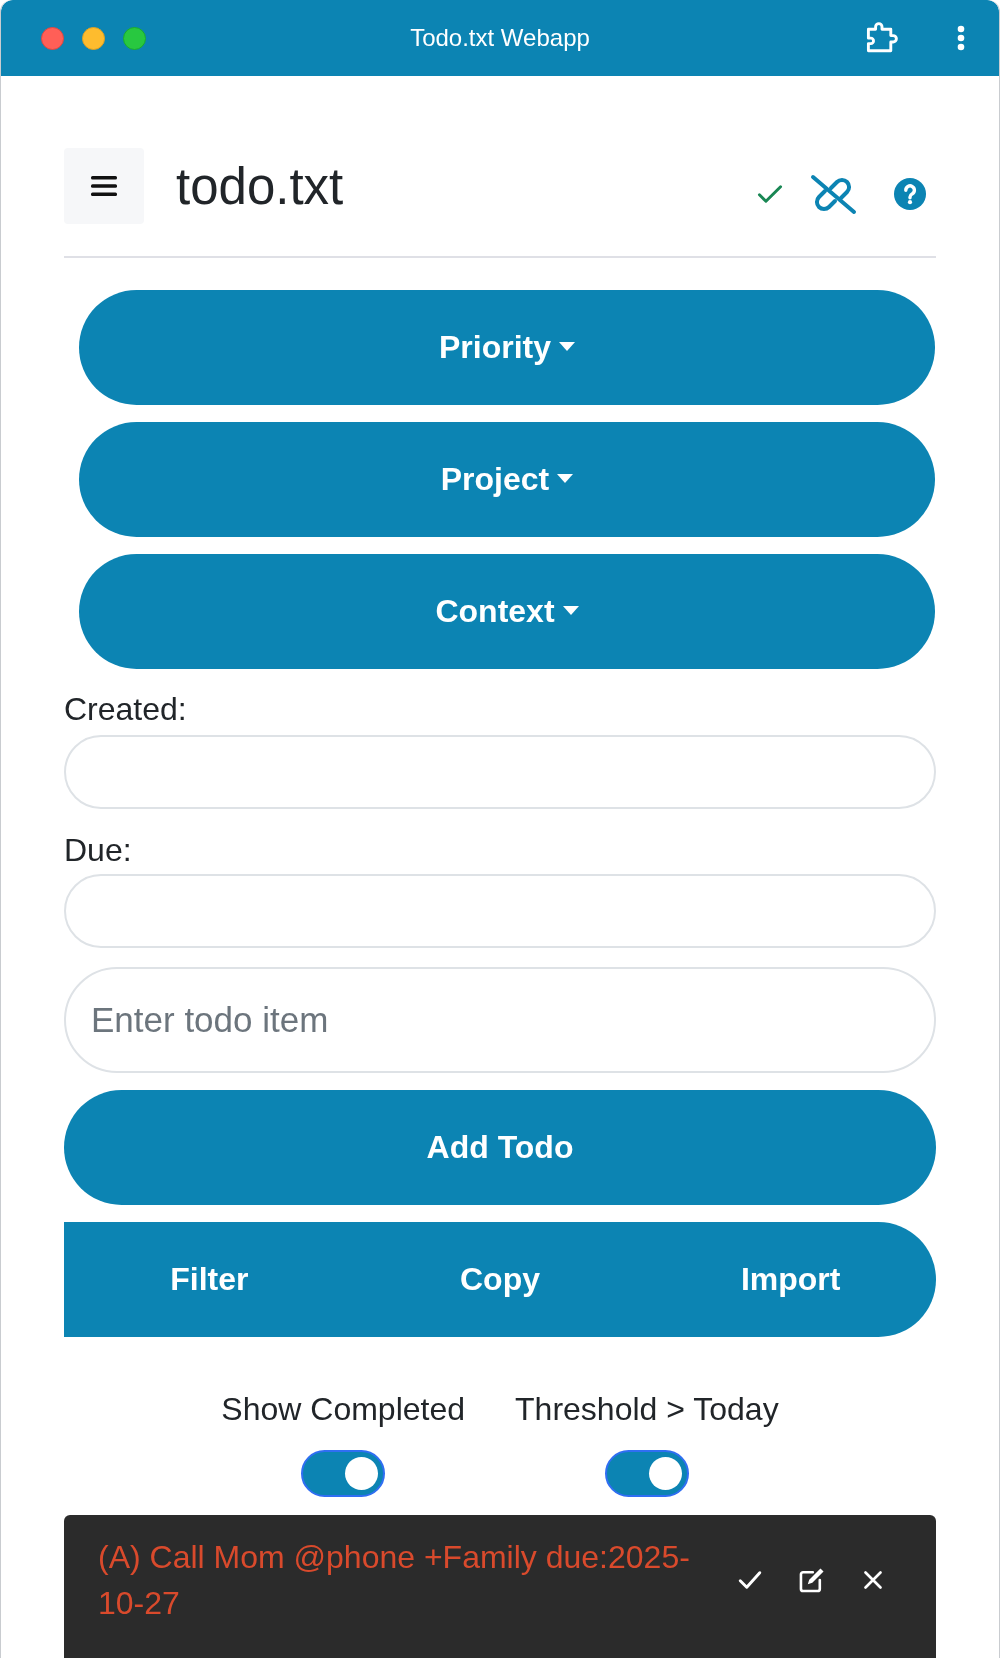 The height and width of the screenshot is (1658, 1000). I want to click on app-title: todo.txt, so click(260, 186).